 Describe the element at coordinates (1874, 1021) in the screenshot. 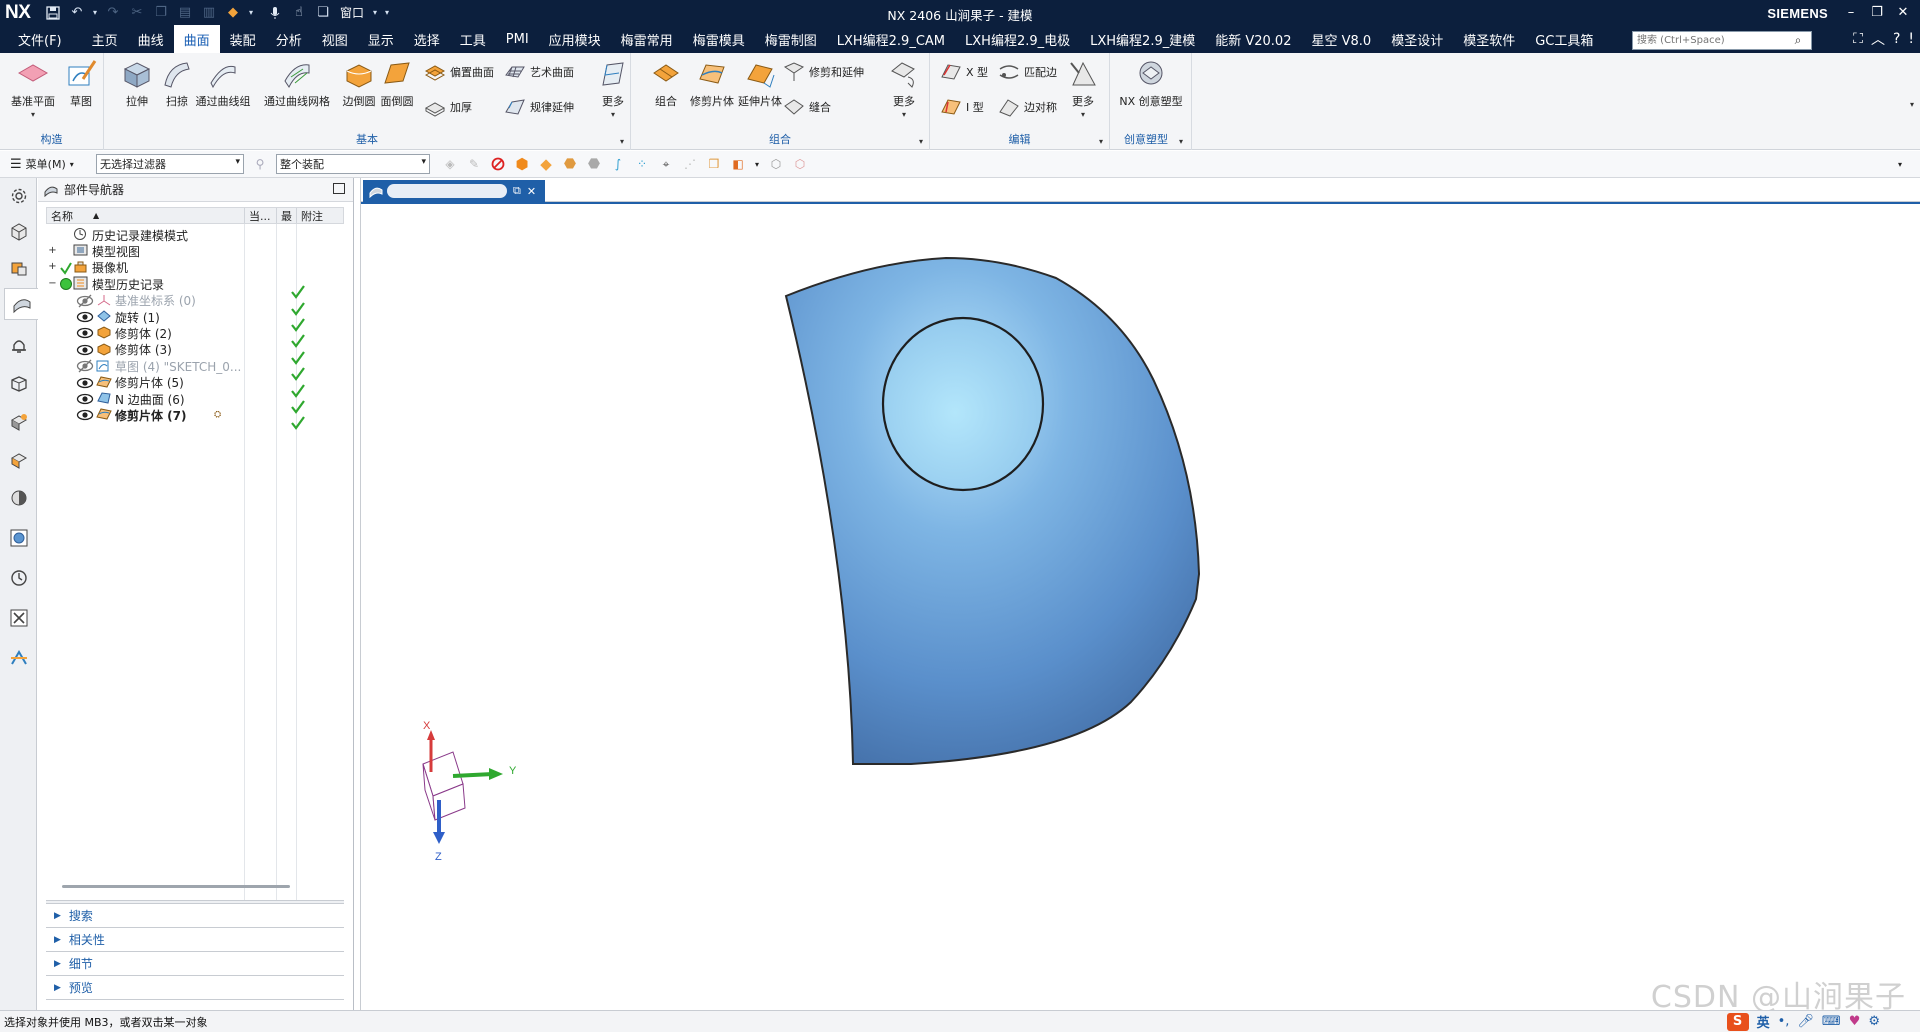

I see `toolbox-icon: ⚙` at that location.